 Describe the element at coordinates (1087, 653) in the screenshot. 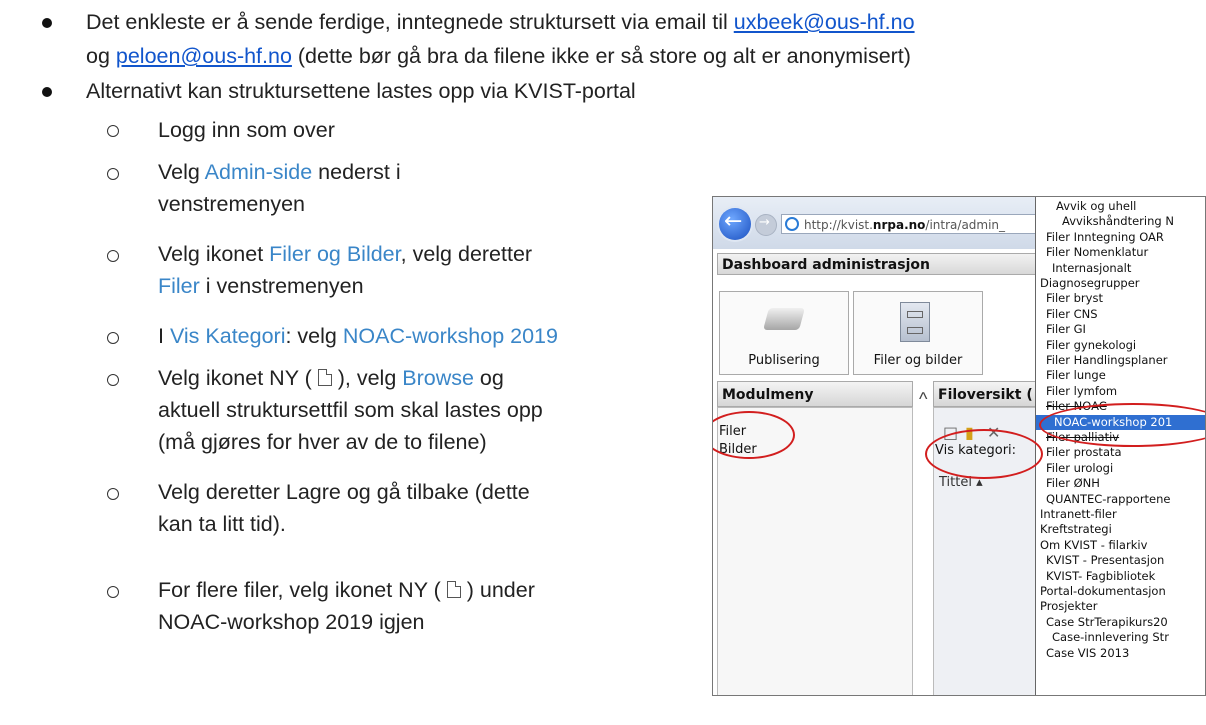

I see `dropdown-option: Case VIS 2013` at that location.